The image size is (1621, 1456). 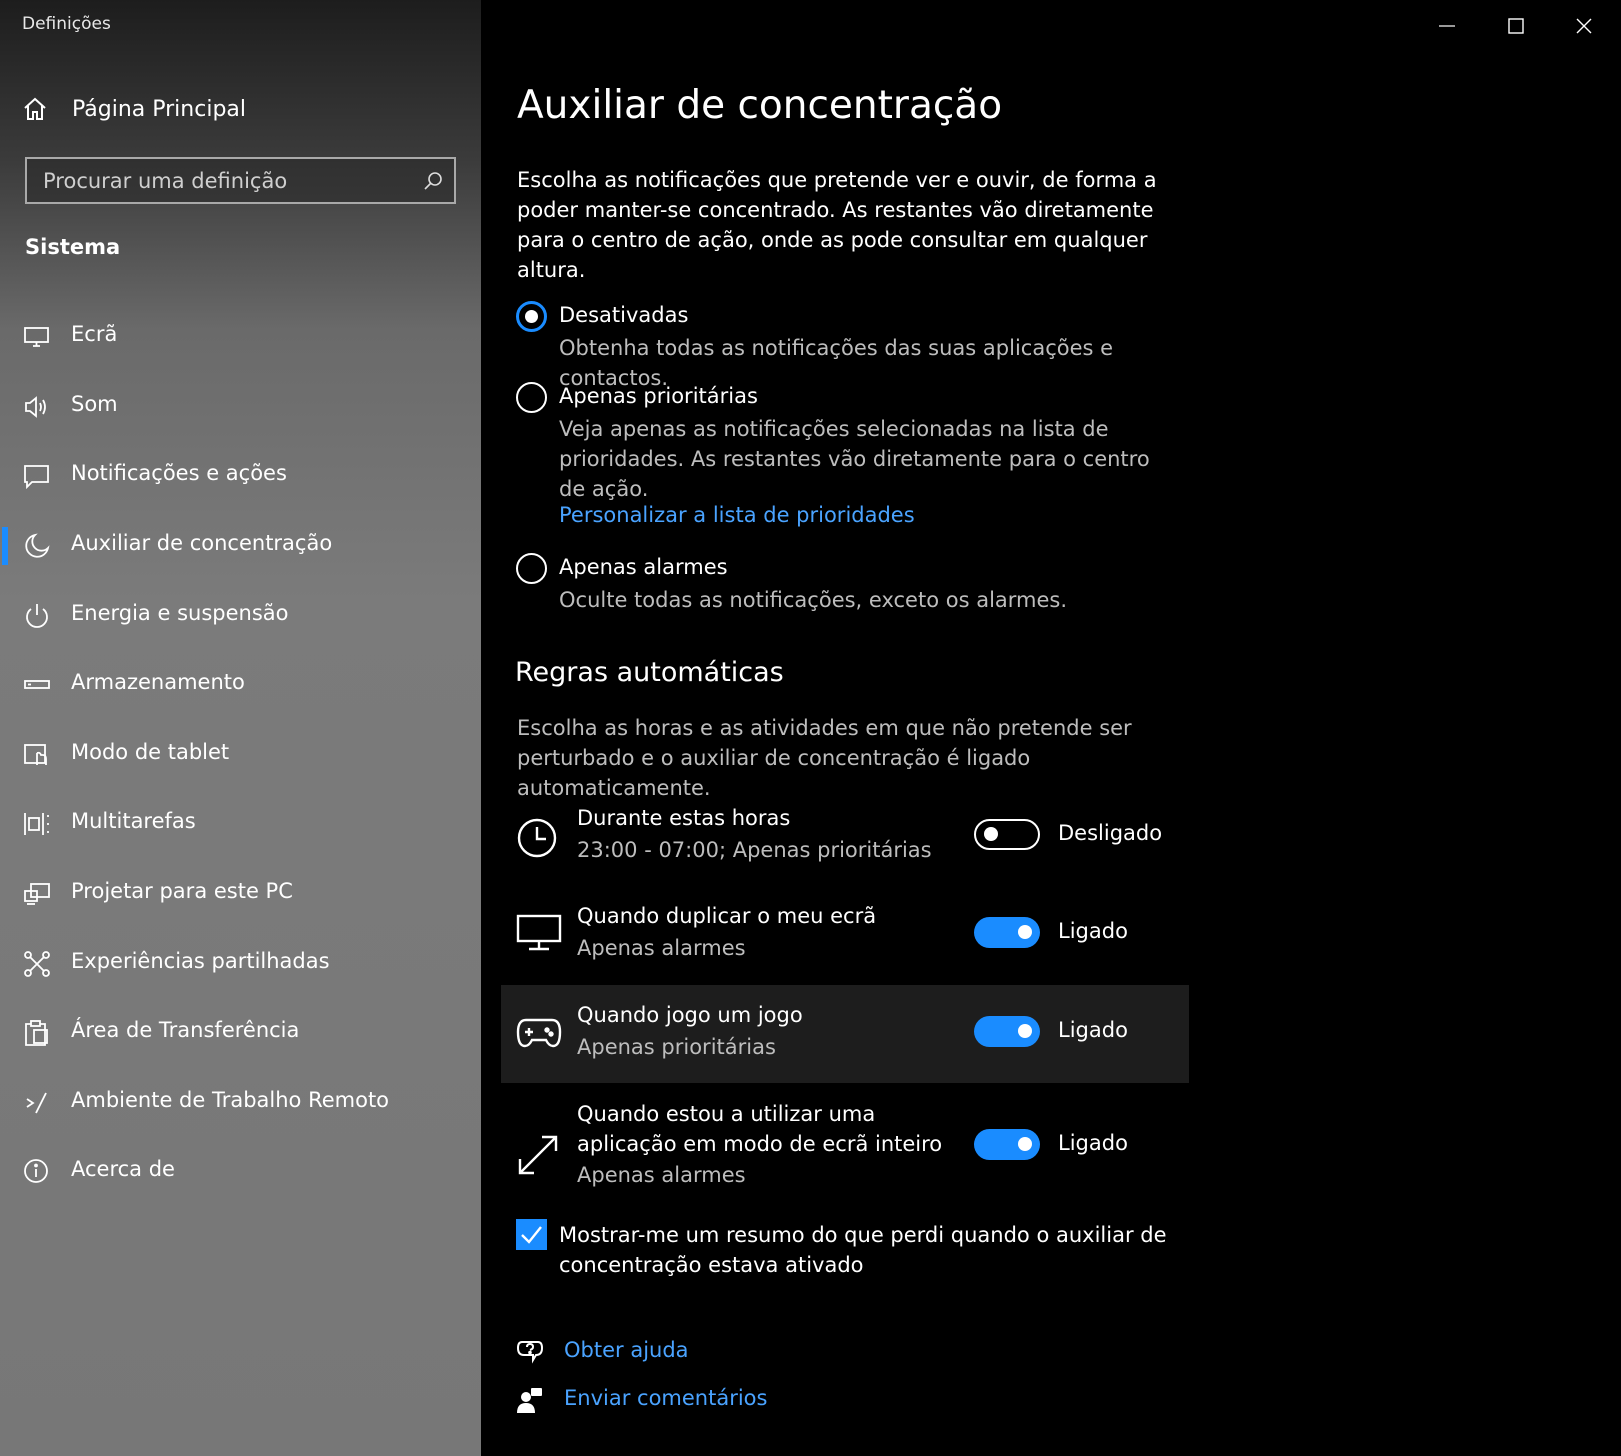 What do you see at coordinates (240, 824) in the screenshot?
I see `sidebar-item-multitasking: Multitarefas` at bounding box center [240, 824].